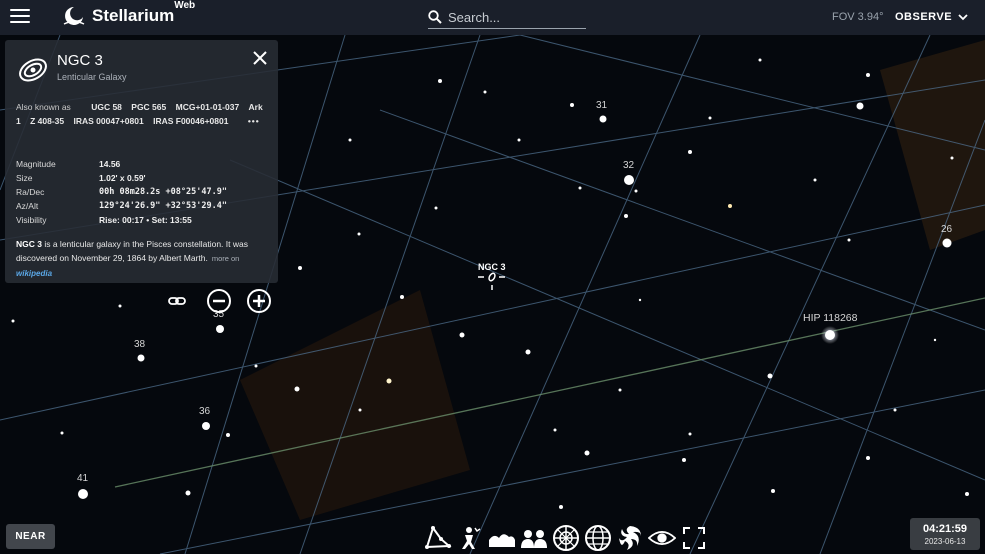  Describe the element at coordinates (68, 164) in the screenshot. I see `prop-magnitude: Magnitude 14.56` at that location.